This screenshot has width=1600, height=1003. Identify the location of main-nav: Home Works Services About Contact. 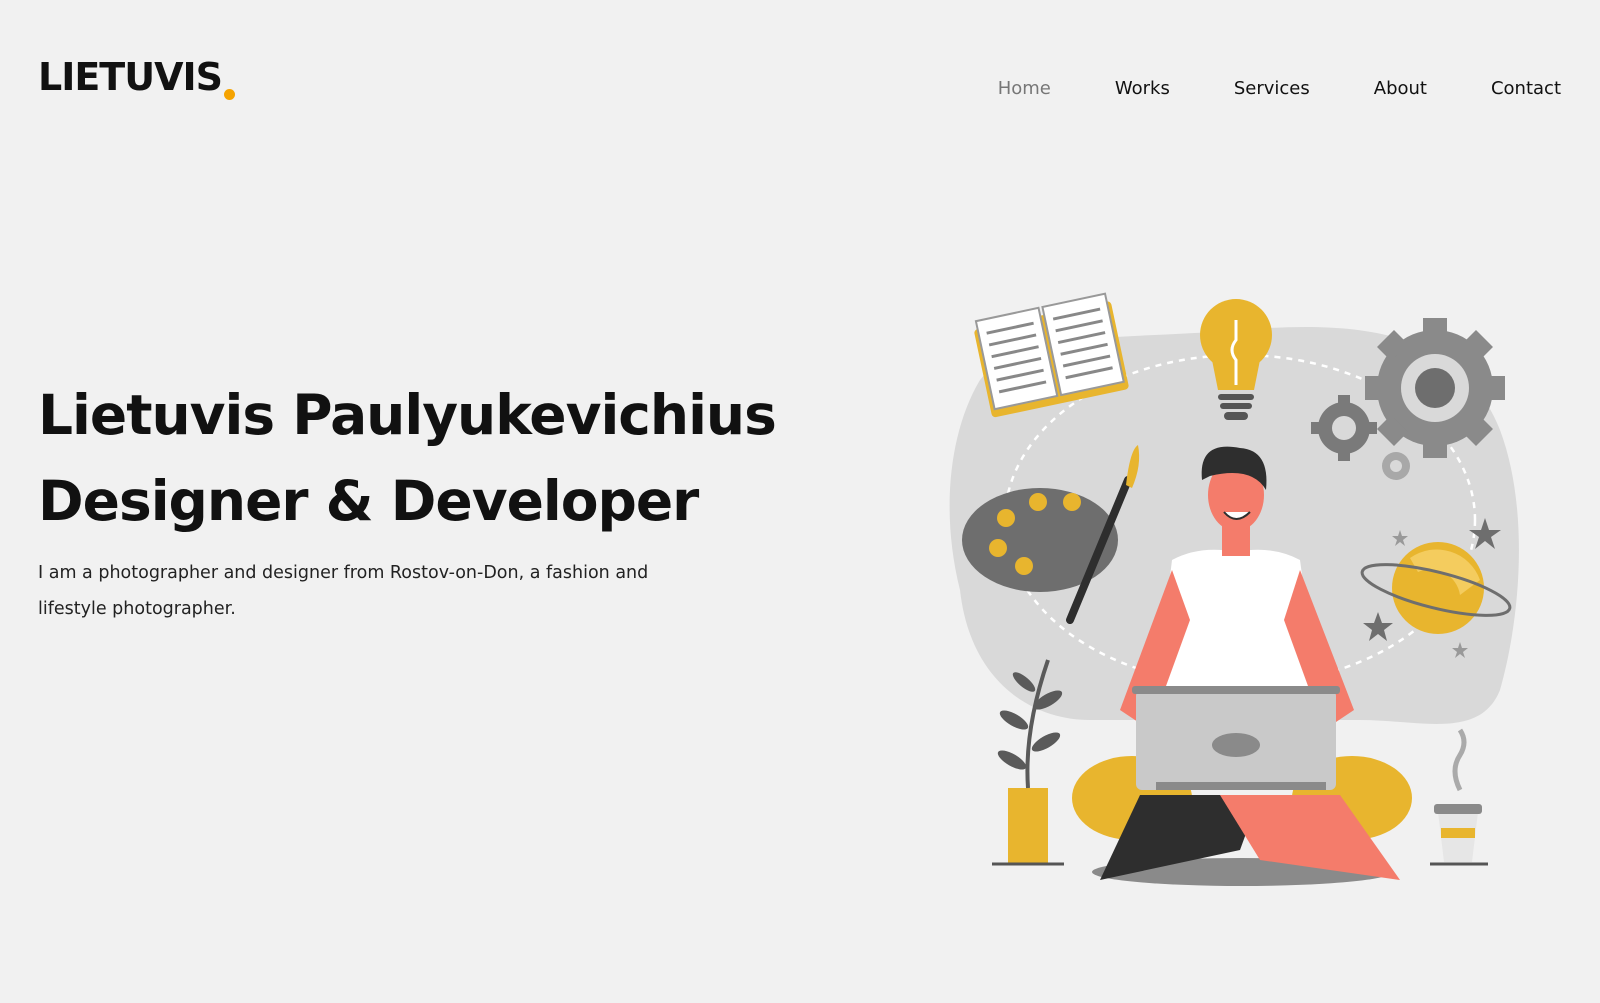
(1279, 88).